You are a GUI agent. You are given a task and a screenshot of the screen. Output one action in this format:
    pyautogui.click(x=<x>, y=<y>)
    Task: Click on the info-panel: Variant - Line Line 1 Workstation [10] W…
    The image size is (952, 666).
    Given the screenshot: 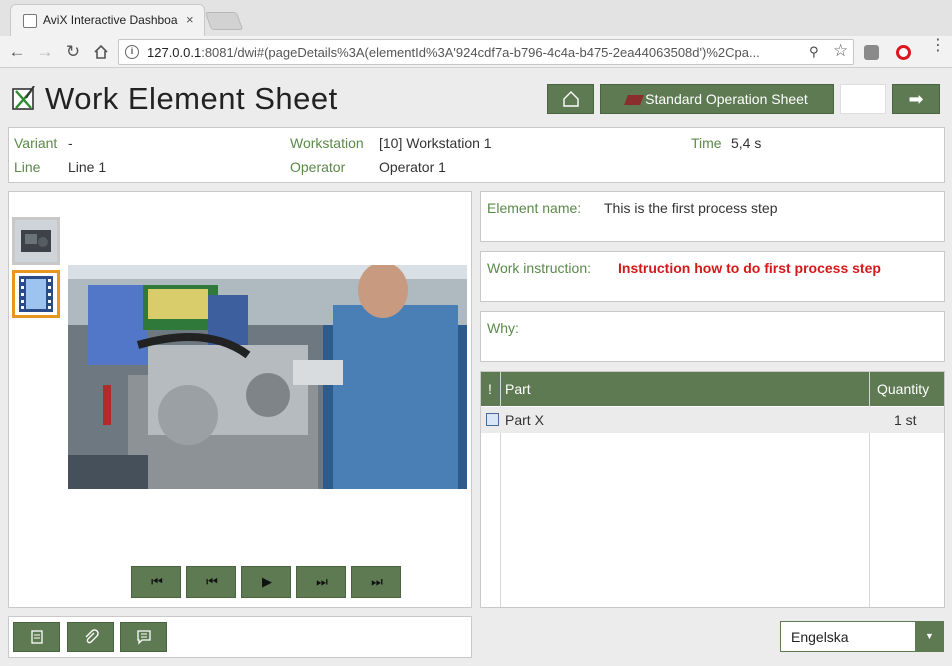 What is the action you would take?
    pyautogui.click(x=476, y=155)
    